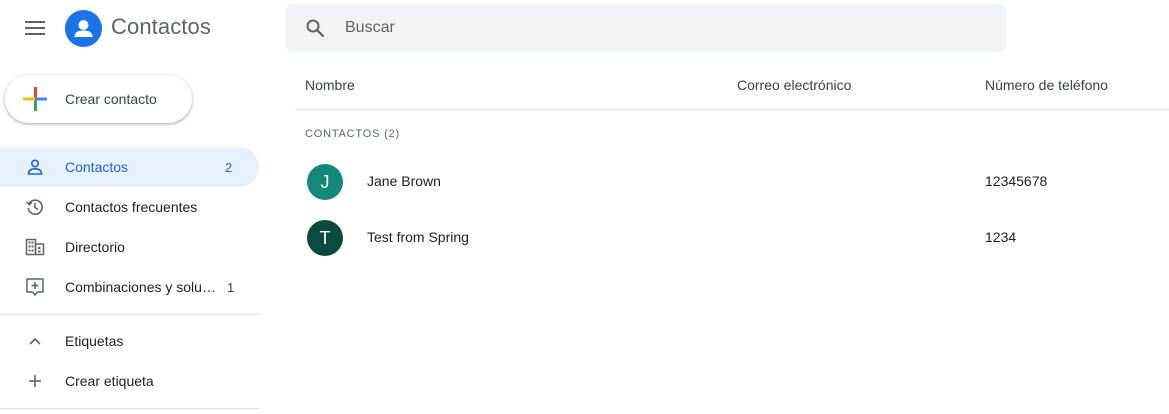 This screenshot has height=414, width=1169. What do you see at coordinates (231, 287) in the screenshot?
I see `merge-count: 1` at bounding box center [231, 287].